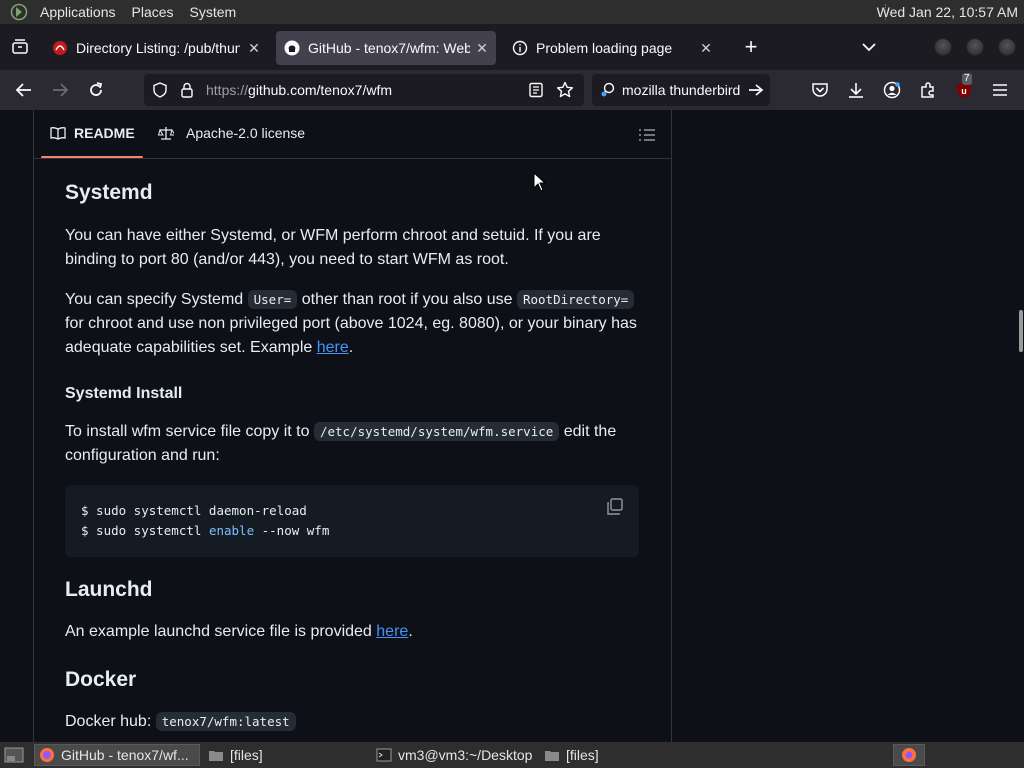  Describe the element at coordinates (465, 755) in the screenshot. I see `taskbar-label: vm3@vm3:~/Desktop` at that location.